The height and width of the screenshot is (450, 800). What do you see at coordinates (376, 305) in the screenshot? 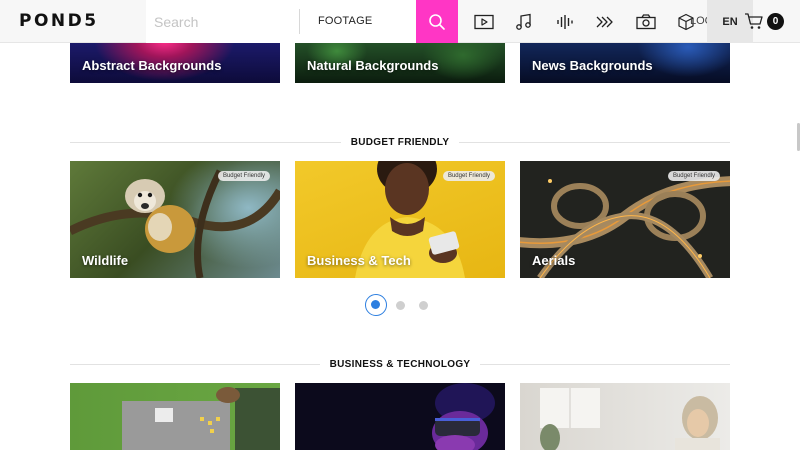
I see `pagination-dot-active` at bounding box center [376, 305].